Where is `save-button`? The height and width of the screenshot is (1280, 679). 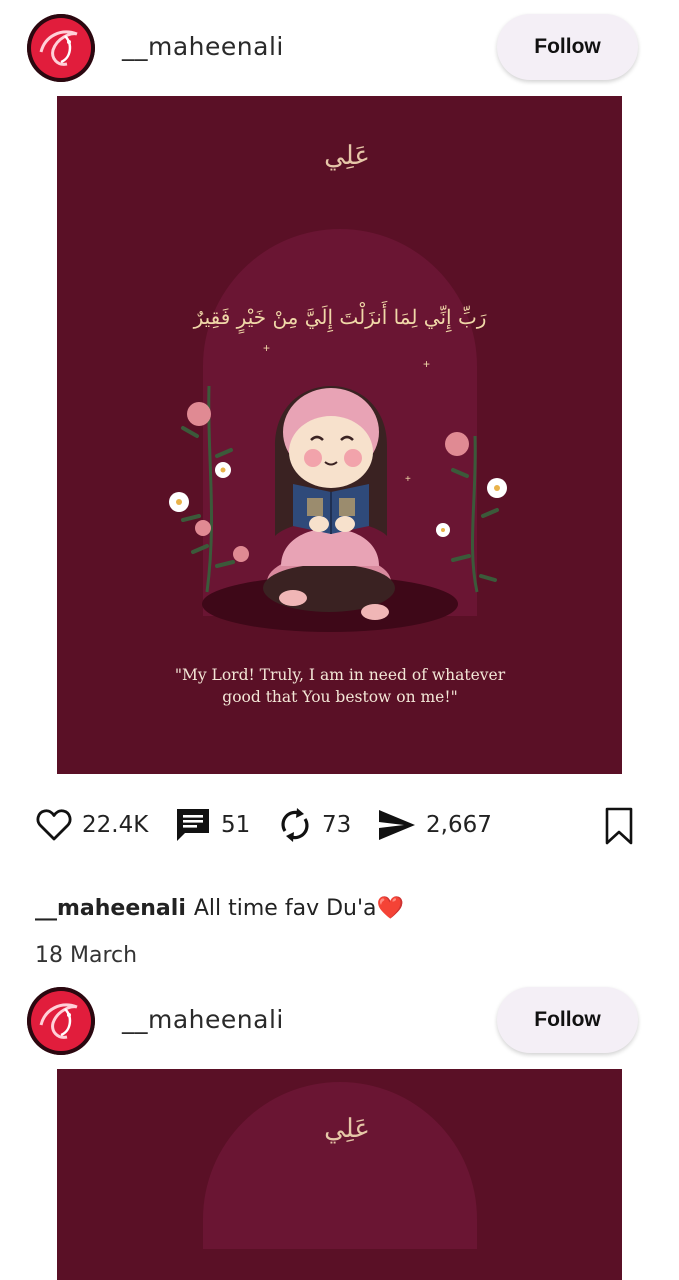
save-button is located at coordinates (619, 826).